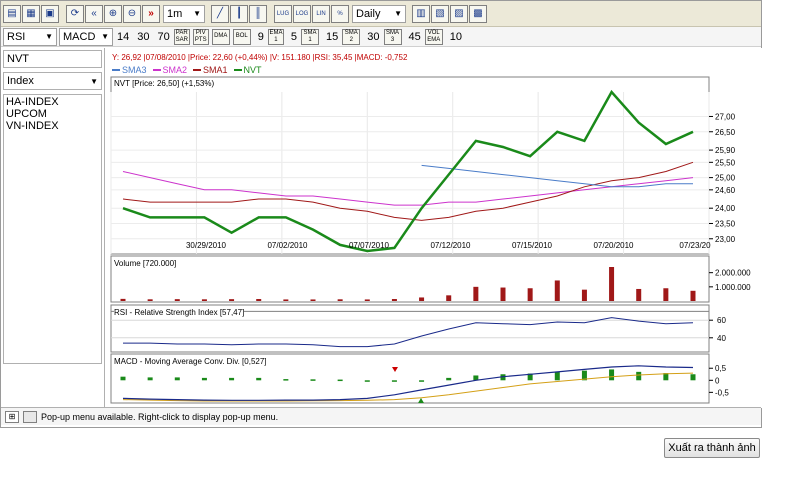  I want to click on legend-label: SMA1, so click(215, 70).